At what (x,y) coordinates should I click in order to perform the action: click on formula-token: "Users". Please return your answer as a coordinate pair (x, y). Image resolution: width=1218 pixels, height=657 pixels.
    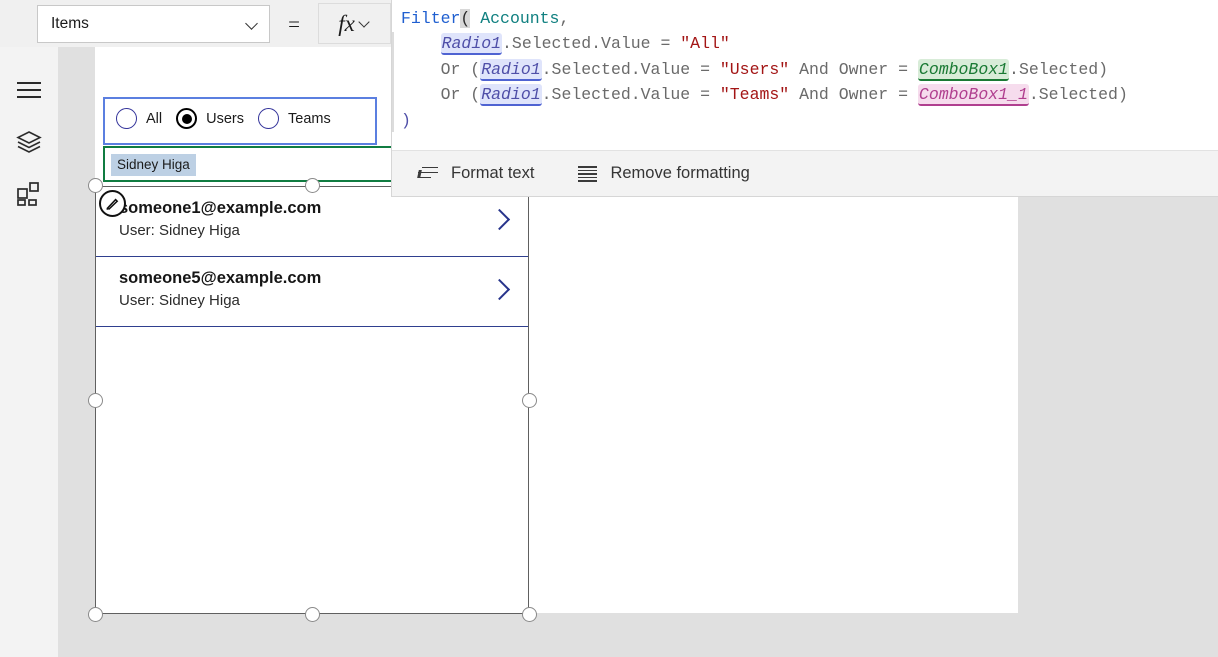
    Looking at the image, I should click on (754, 69).